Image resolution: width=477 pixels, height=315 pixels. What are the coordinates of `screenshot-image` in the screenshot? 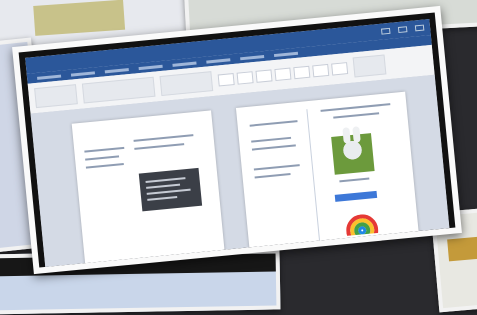 It's located at (170, 189).